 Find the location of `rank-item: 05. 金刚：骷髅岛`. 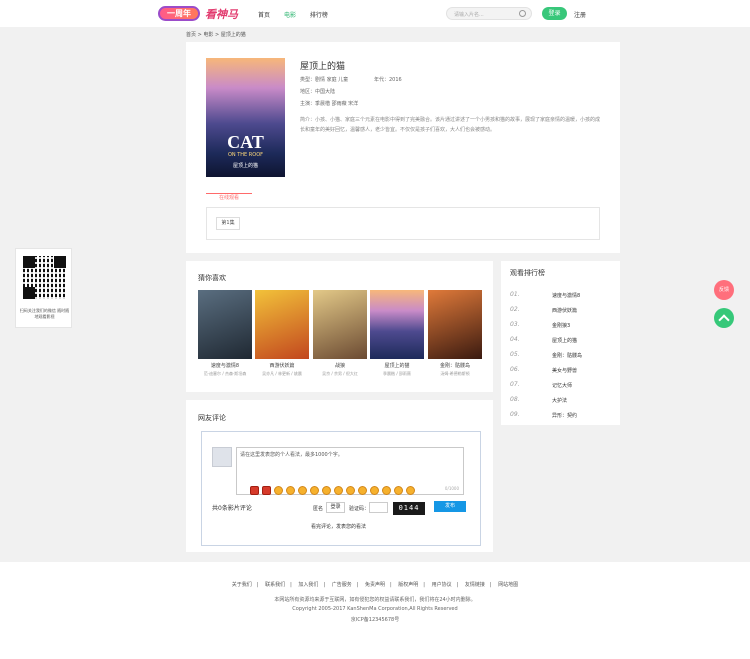

rank-item: 05. 金刚：骷髅岛 is located at coordinates (560, 358).